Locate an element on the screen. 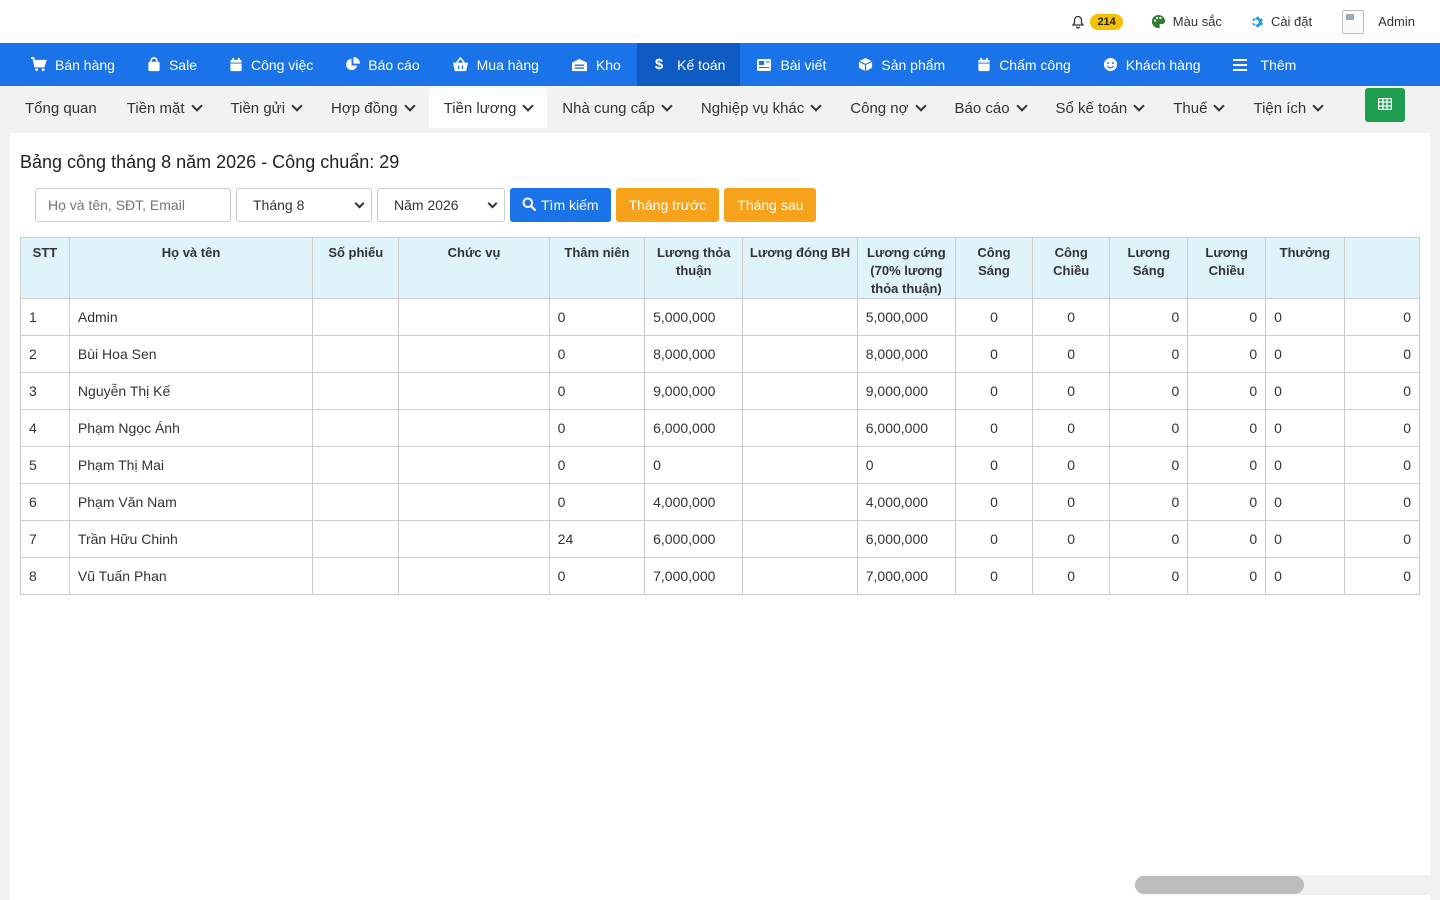  table-cell: Phạm Văn Nam is located at coordinates (191, 502).